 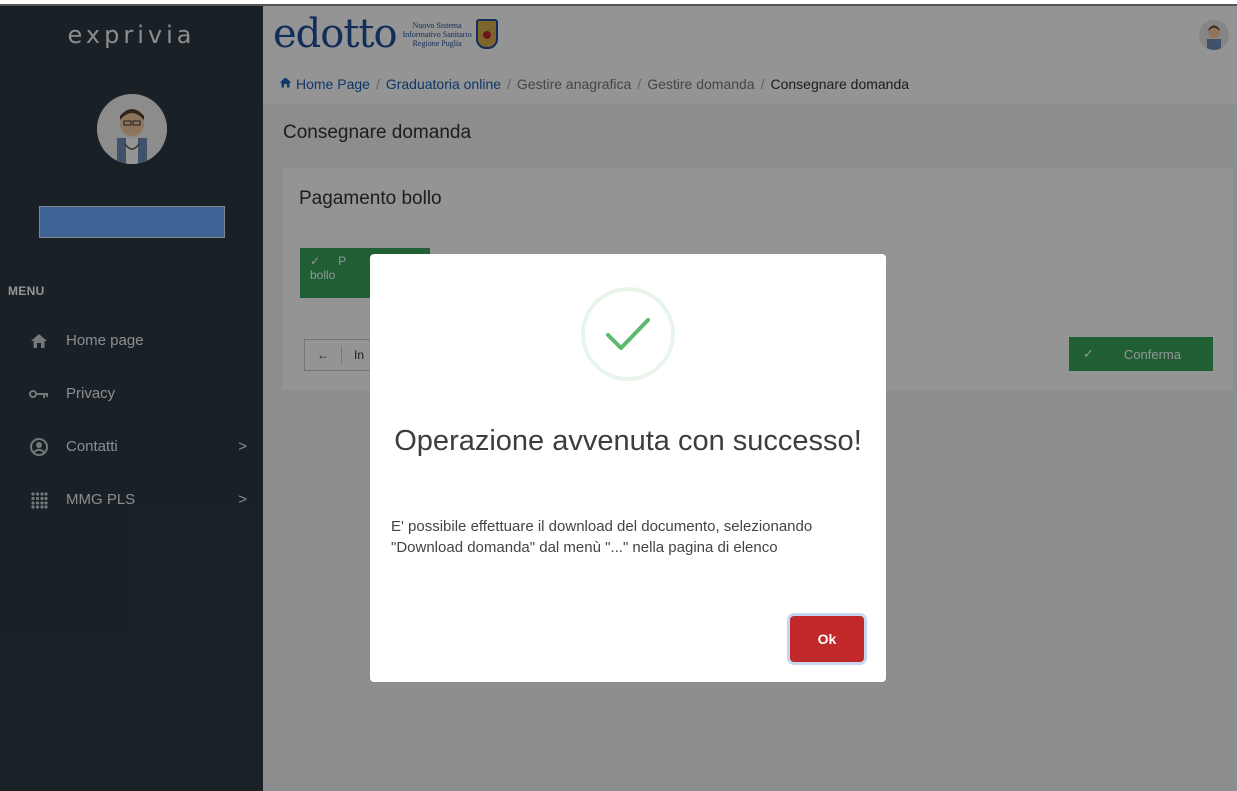 I want to click on ok-button: Ok, so click(x=827, y=639).